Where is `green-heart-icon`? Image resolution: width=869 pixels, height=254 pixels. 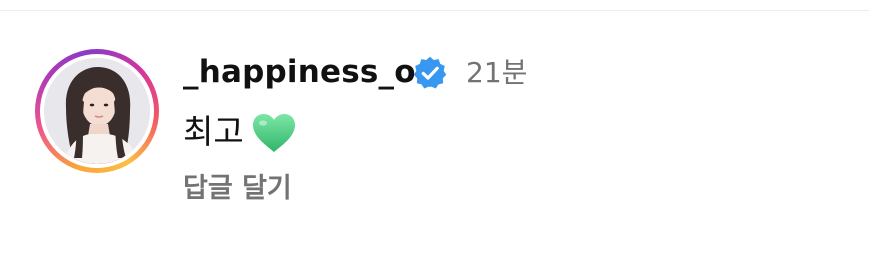
green-heart-icon is located at coordinates (274, 133).